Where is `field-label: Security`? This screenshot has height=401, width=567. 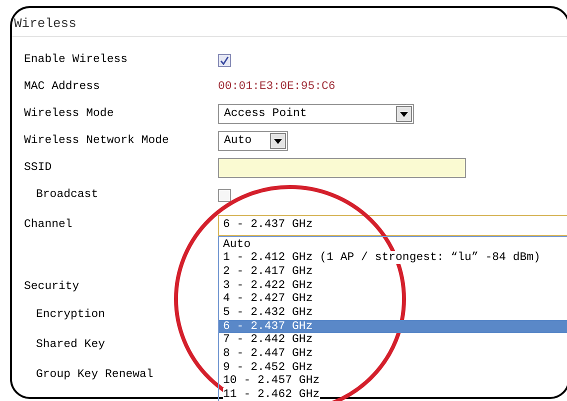 field-label: Security is located at coordinates (52, 286).